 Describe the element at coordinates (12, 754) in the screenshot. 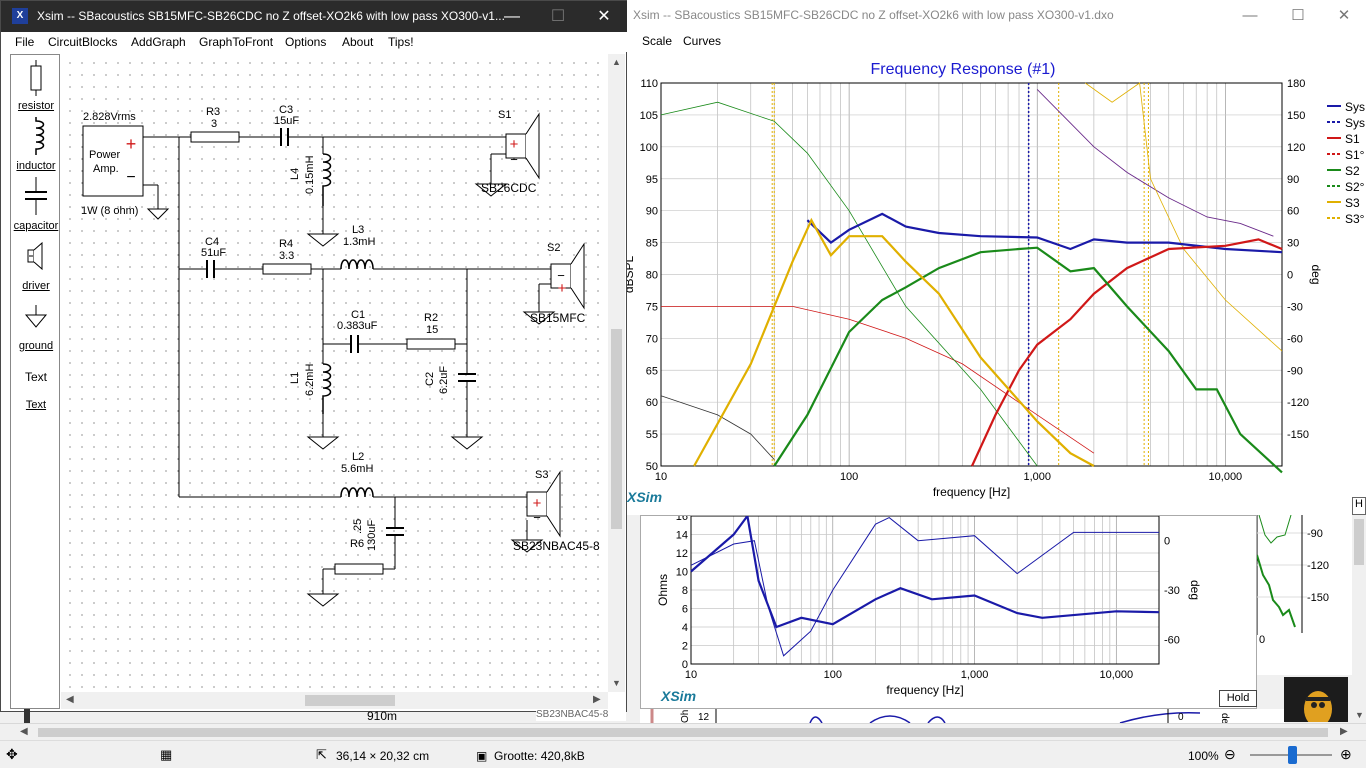

I see `move-icon: ✥` at that location.